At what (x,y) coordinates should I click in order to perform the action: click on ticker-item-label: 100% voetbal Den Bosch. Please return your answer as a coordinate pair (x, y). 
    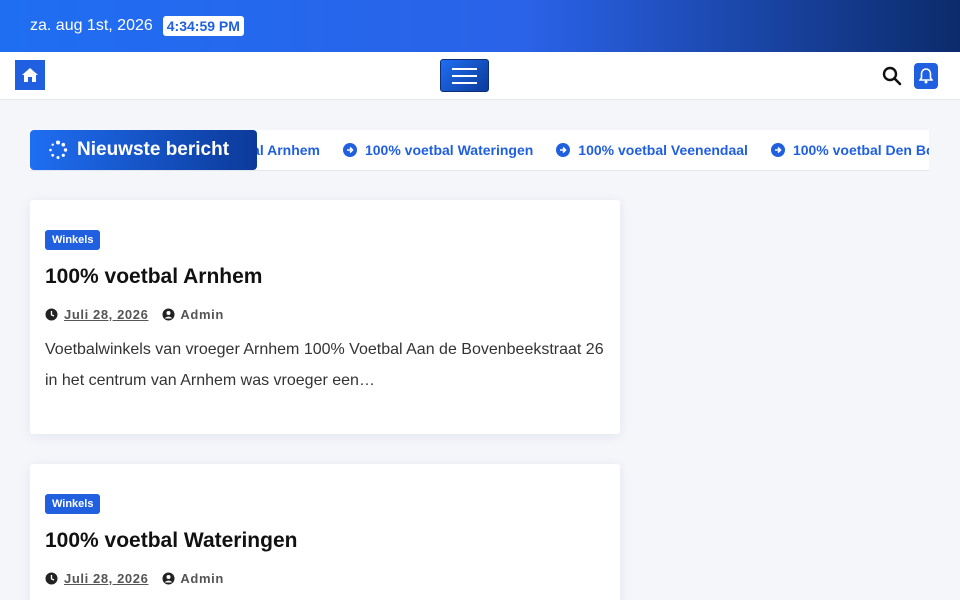
    Looking at the image, I should click on (860, 150).